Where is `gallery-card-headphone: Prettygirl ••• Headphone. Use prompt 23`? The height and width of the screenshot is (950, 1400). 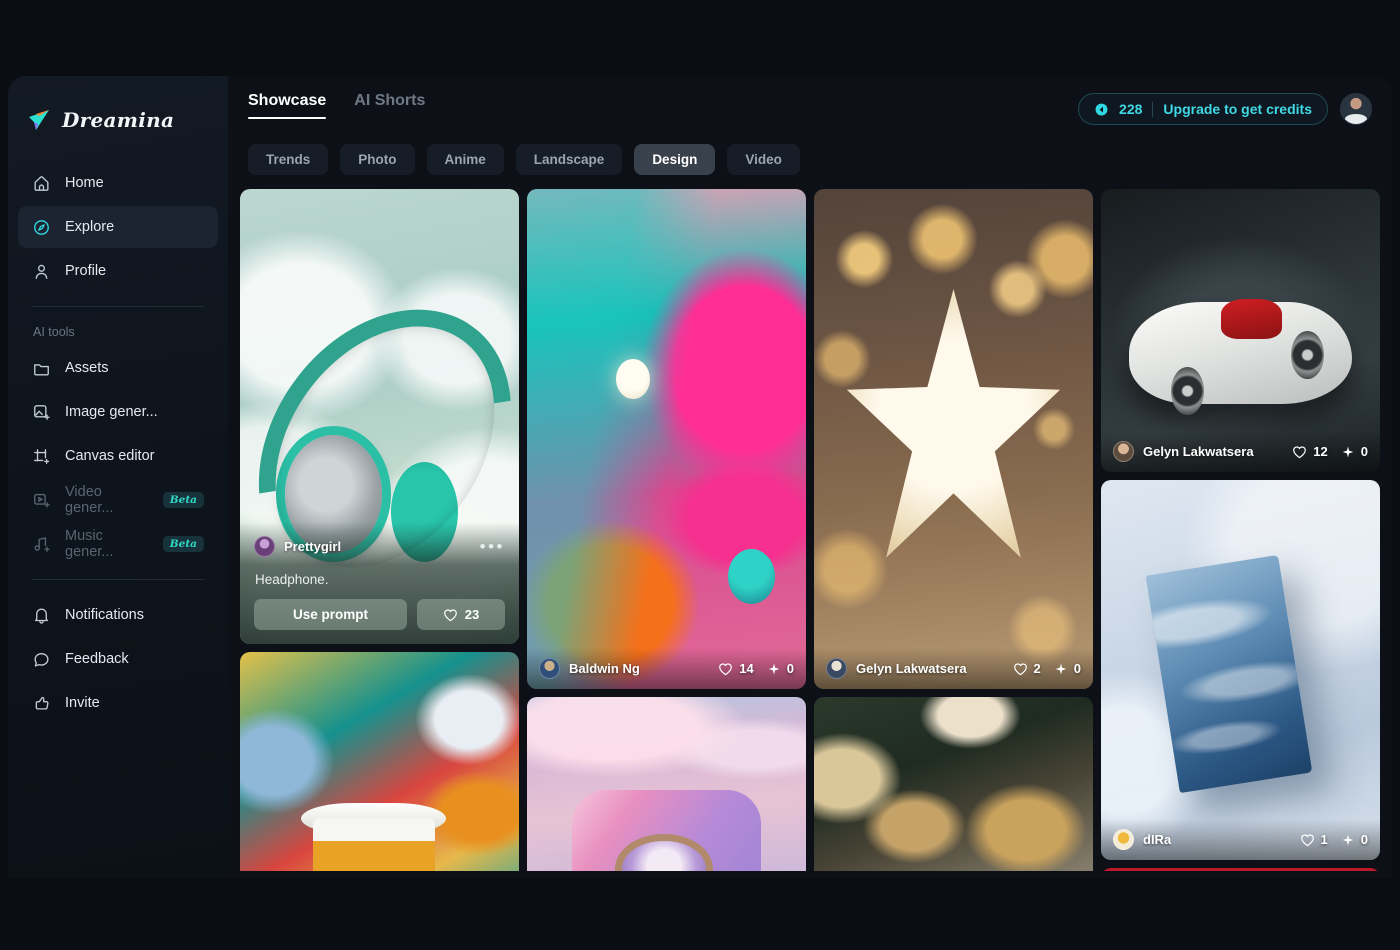
gallery-card-headphone: Prettygirl ••• Headphone. Use prompt 23 is located at coordinates (379, 416).